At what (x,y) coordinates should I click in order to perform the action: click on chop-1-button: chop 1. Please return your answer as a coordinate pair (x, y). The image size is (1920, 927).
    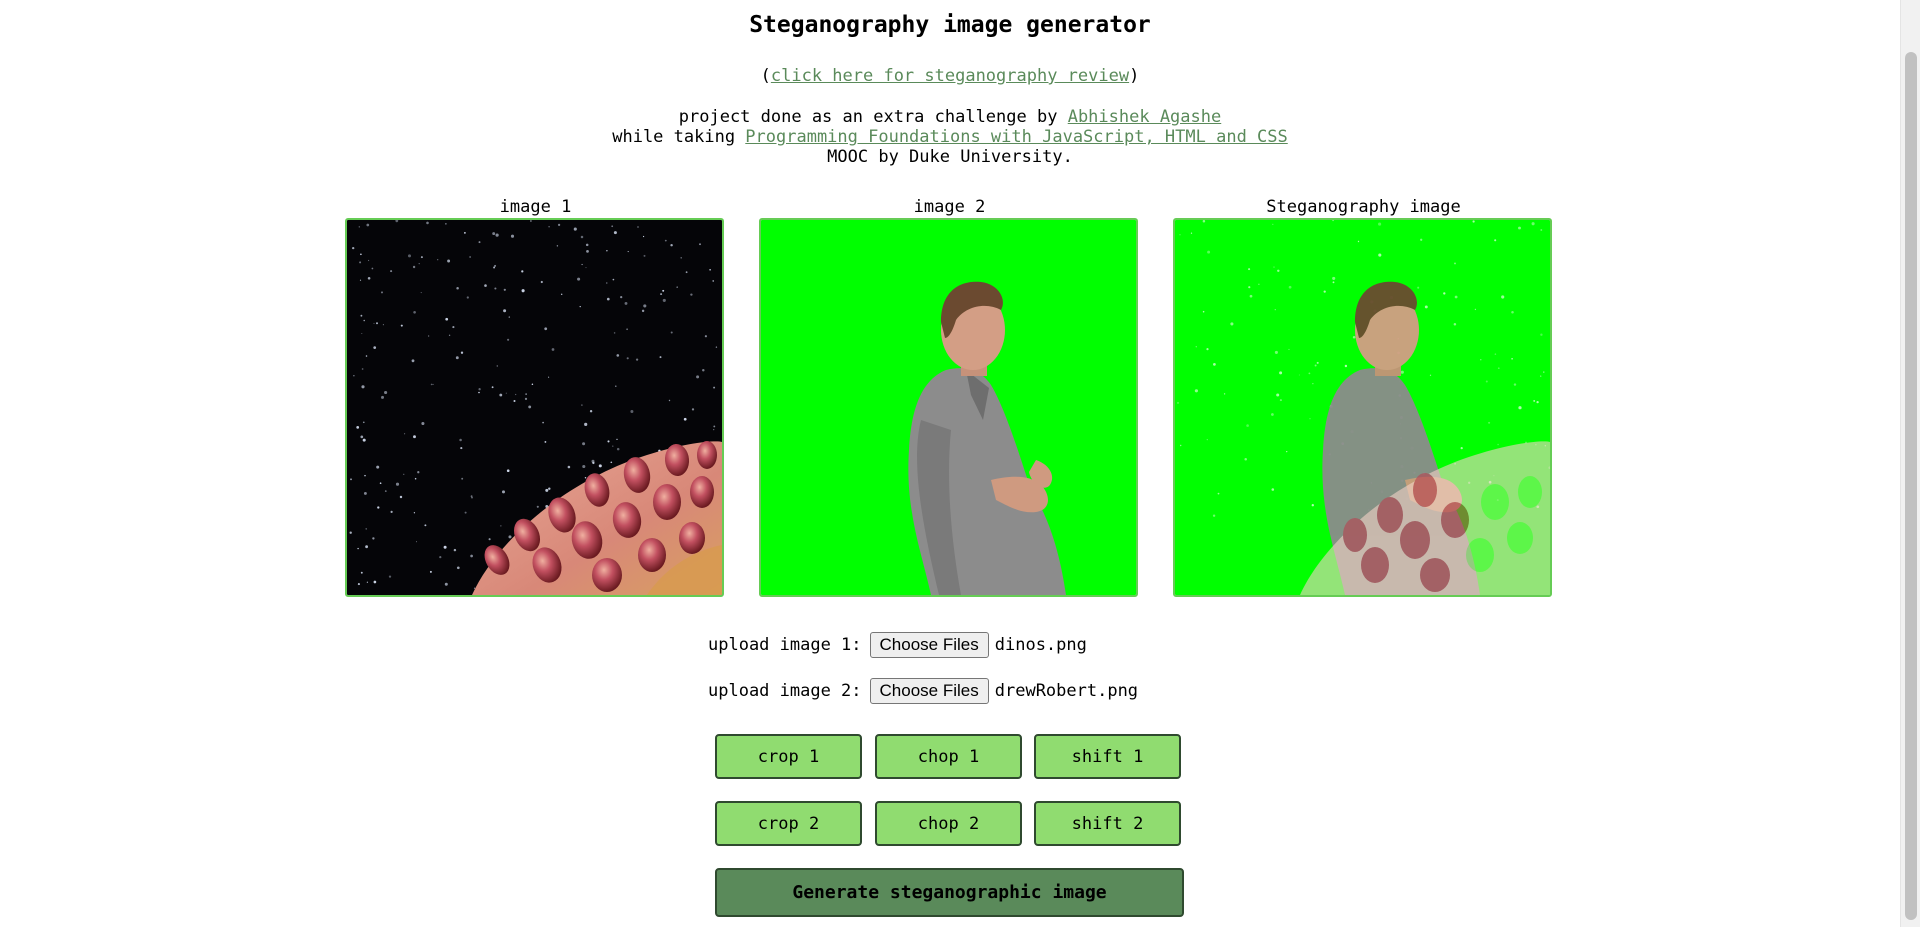
    Looking at the image, I should click on (948, 756).